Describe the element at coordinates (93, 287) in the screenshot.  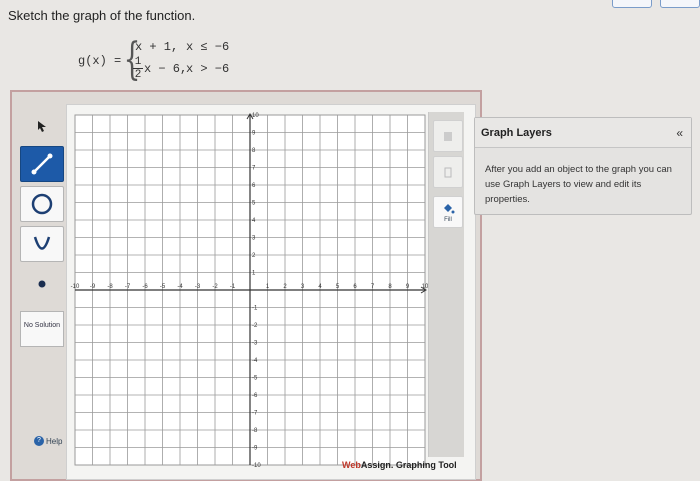
I see `x-tick-label: -9` at that location.